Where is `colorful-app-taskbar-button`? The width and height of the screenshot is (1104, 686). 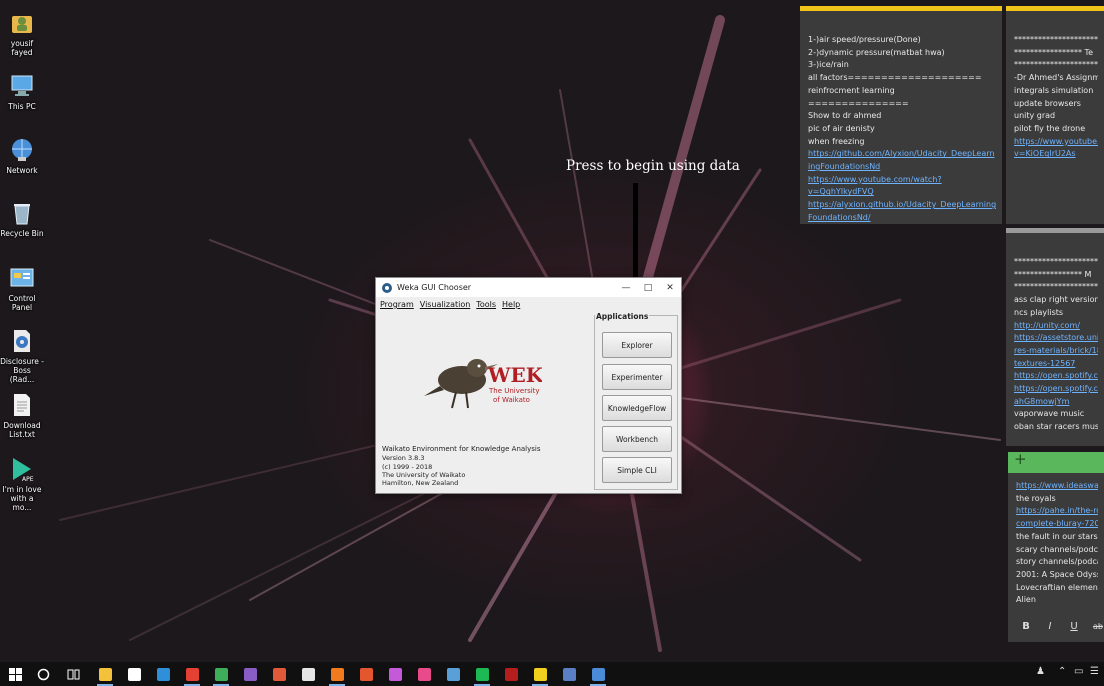 colorful-app-taskbar-button is located at coordinates (279, 674).